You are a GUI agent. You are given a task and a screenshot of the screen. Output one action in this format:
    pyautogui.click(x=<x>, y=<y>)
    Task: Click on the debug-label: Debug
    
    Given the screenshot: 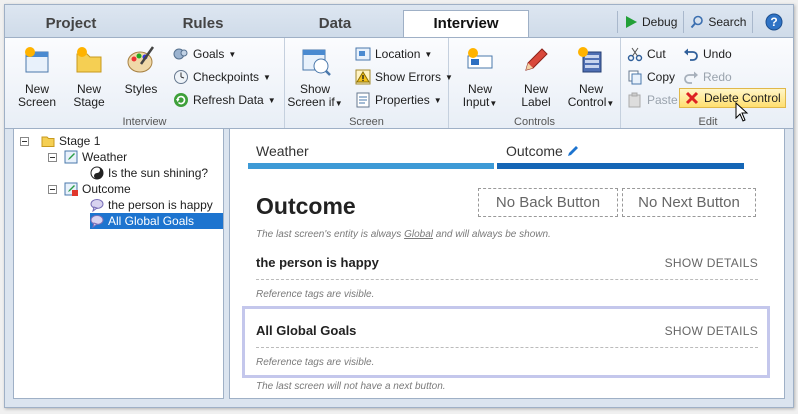 What is the action you would take?
    pyautogui.click(x=660, y=22)
    